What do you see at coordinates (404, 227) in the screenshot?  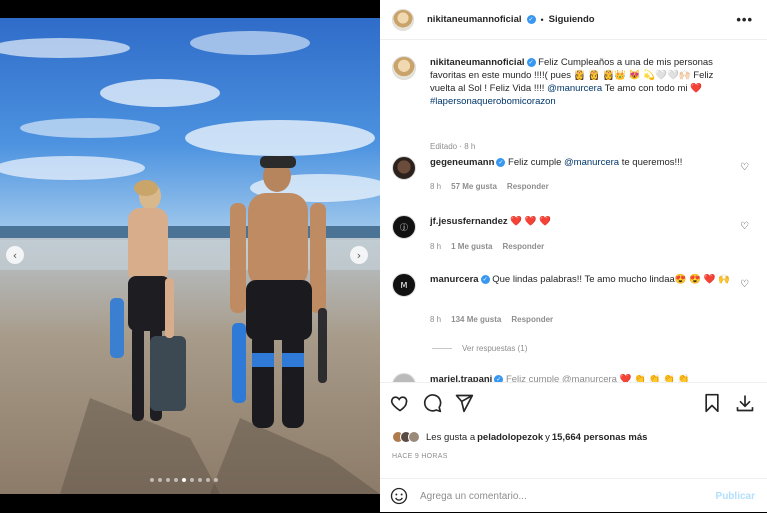 I see `commenter-avatar: ⓙ` at bounding box center [404, 227].